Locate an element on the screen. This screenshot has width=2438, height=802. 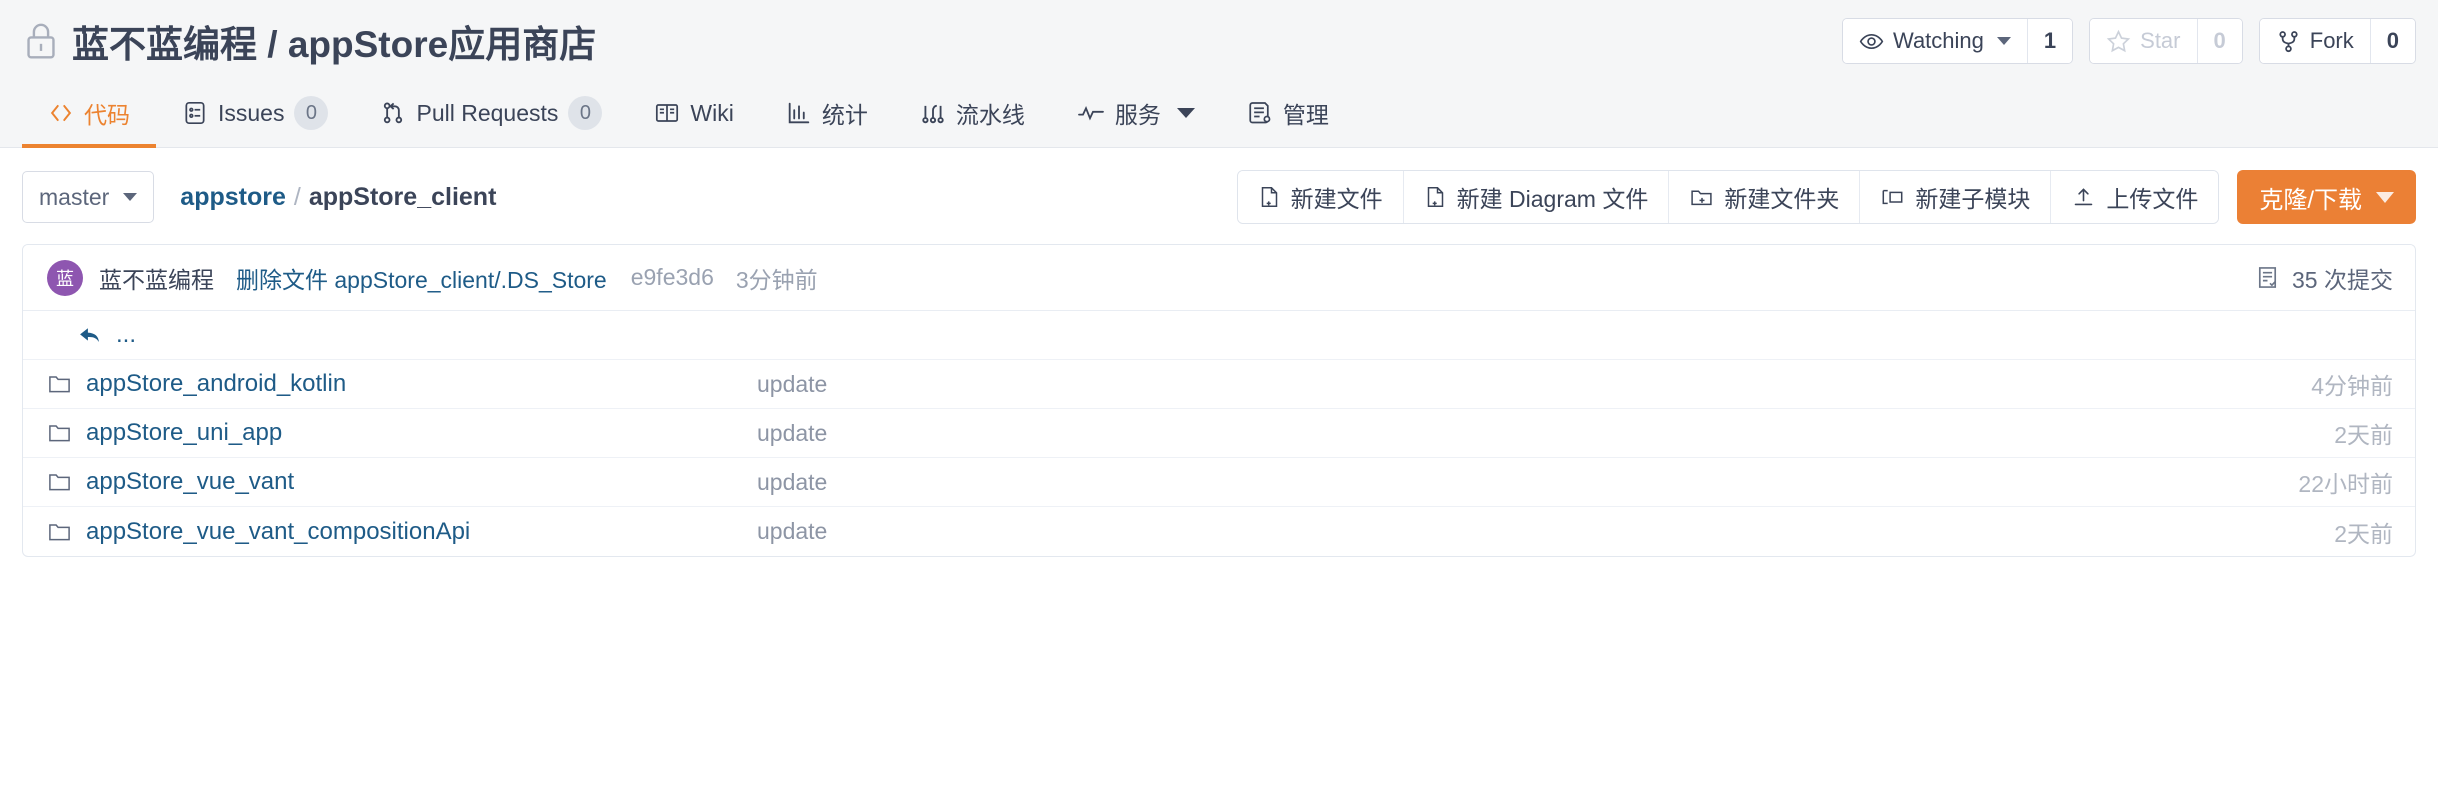
star-count: 0 is located at coordinates (2219, 41).